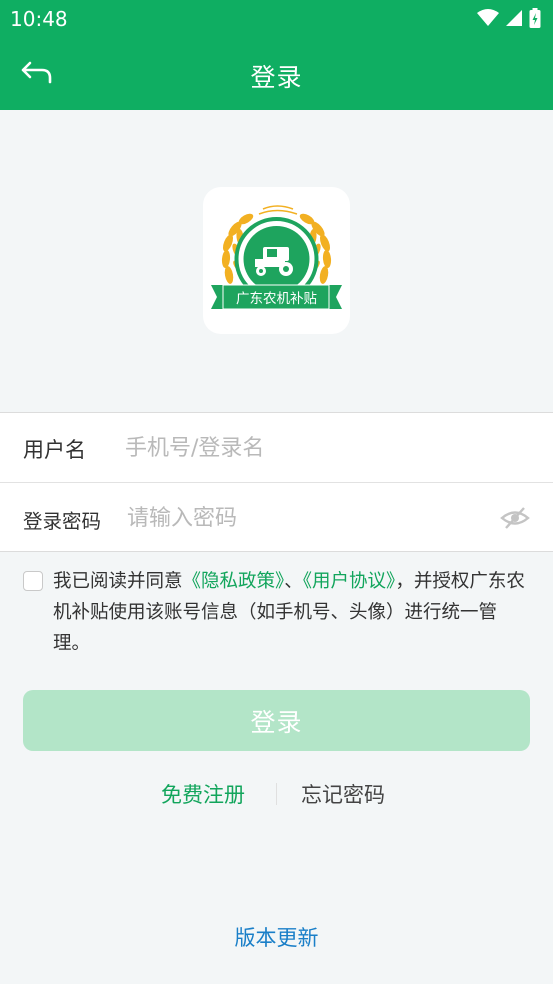  I want to click on link-divider, so click(276, 794).